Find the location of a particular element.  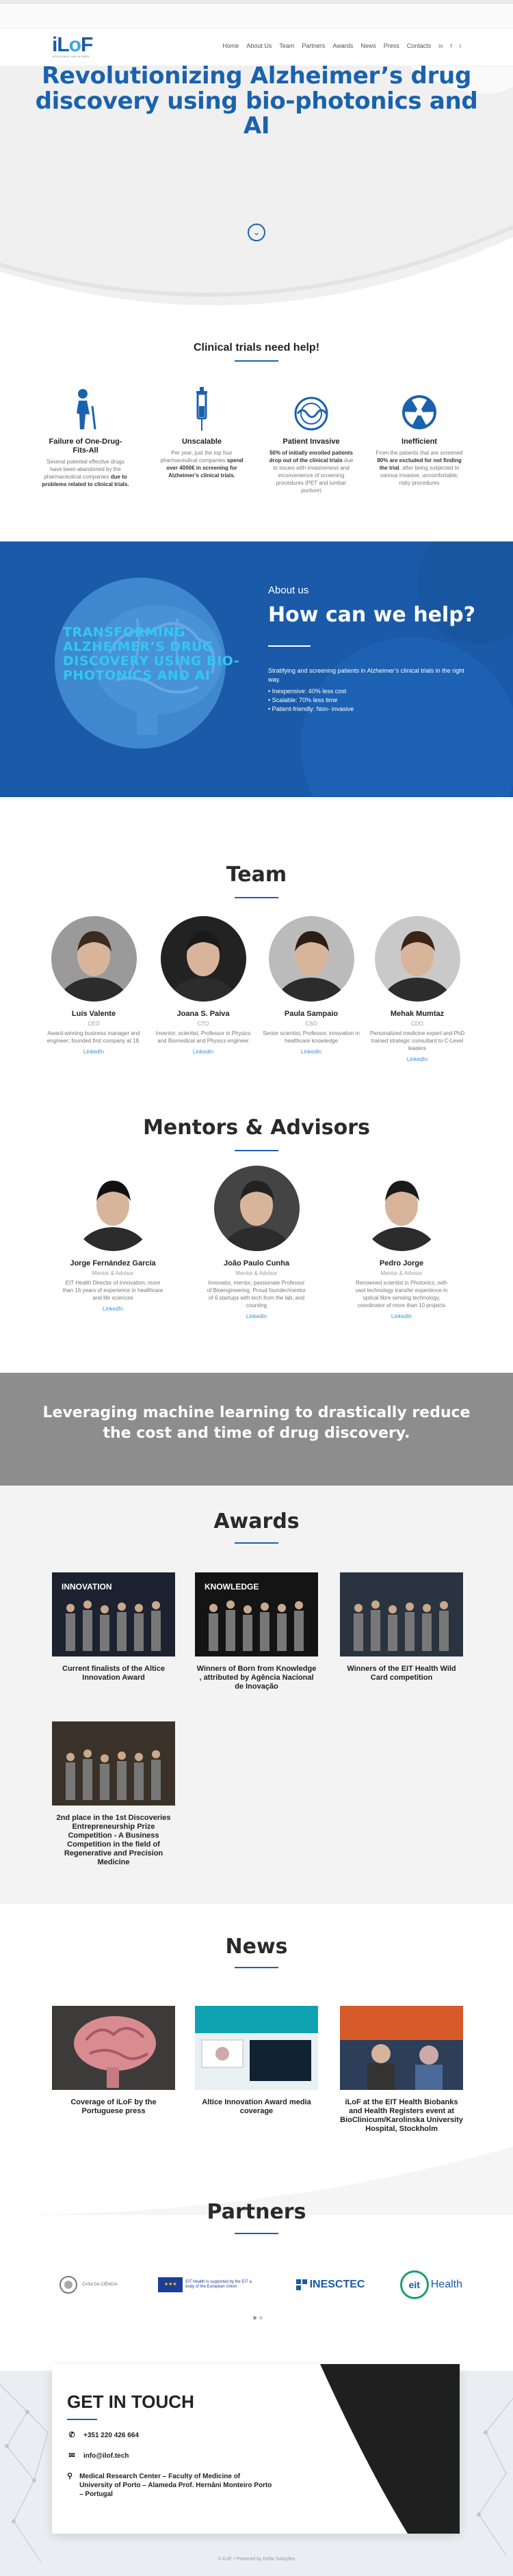

logo-part: o is located at coordinates (74, 44).